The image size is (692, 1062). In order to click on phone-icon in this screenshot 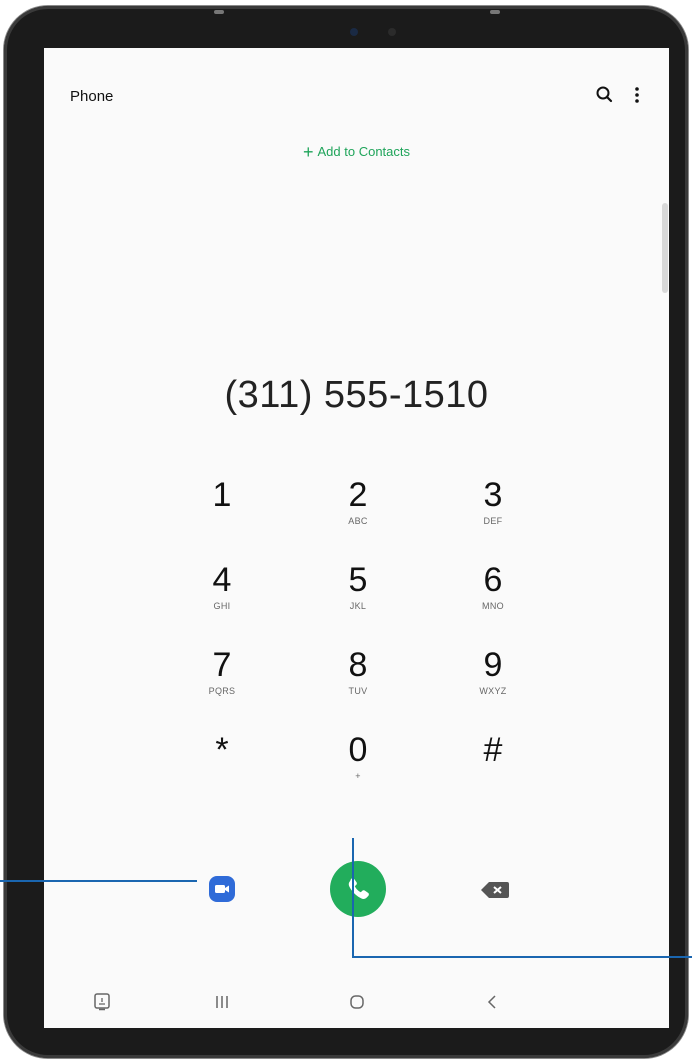, I will do `click(358, 888)`.